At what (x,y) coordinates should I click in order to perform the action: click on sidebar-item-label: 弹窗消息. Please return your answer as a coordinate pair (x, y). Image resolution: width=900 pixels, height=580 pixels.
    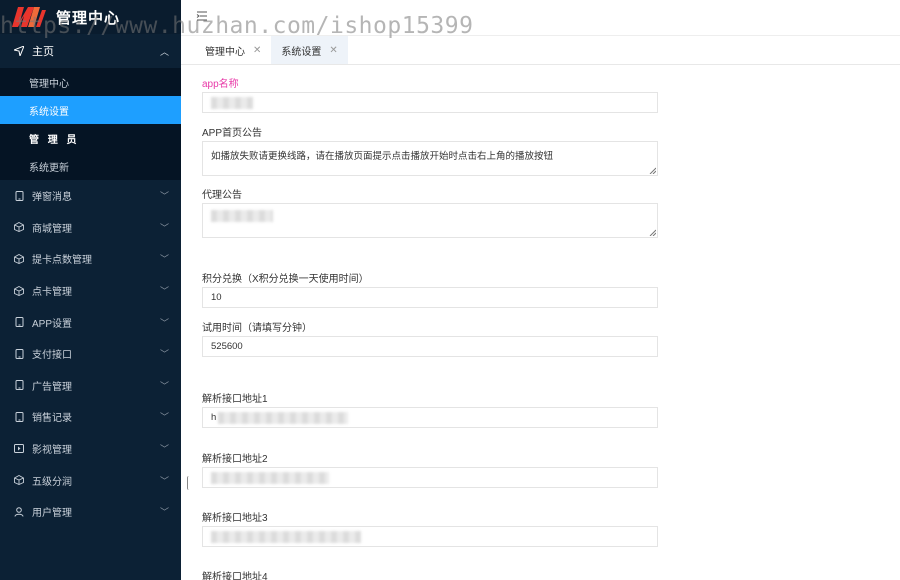
    Looking at the image, I should click on (52, 198).